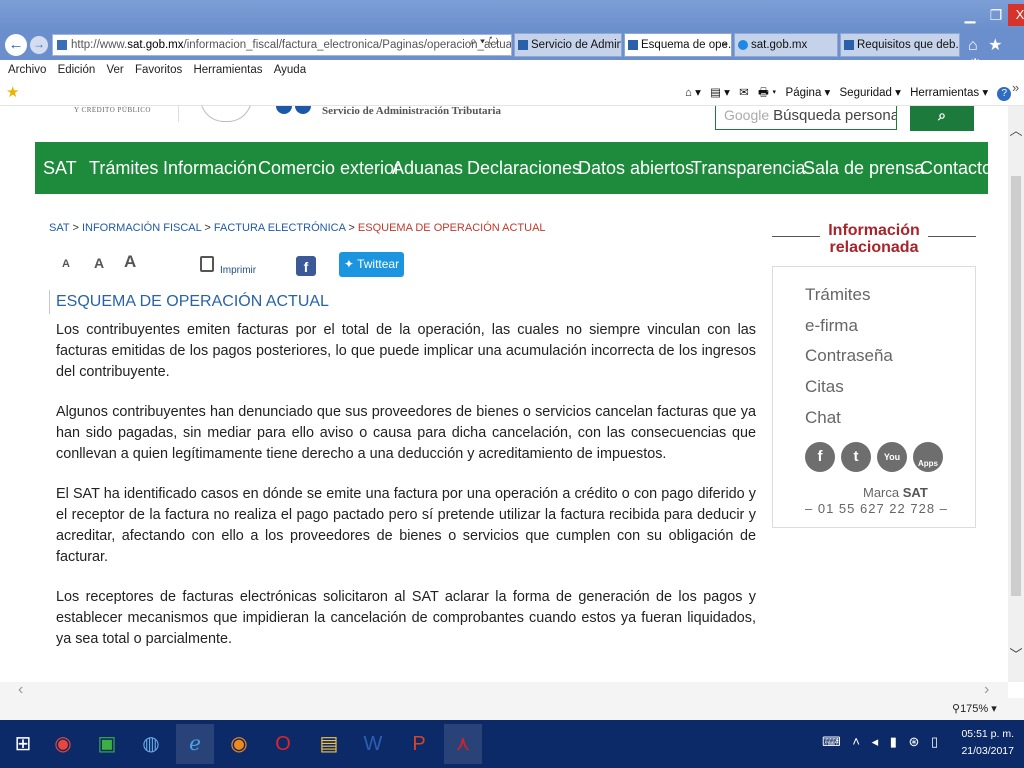  What do you see at coordinates (210, 168) in the screenshot?
I see `nav-informacion: Información` at bounding box center [210, 168].